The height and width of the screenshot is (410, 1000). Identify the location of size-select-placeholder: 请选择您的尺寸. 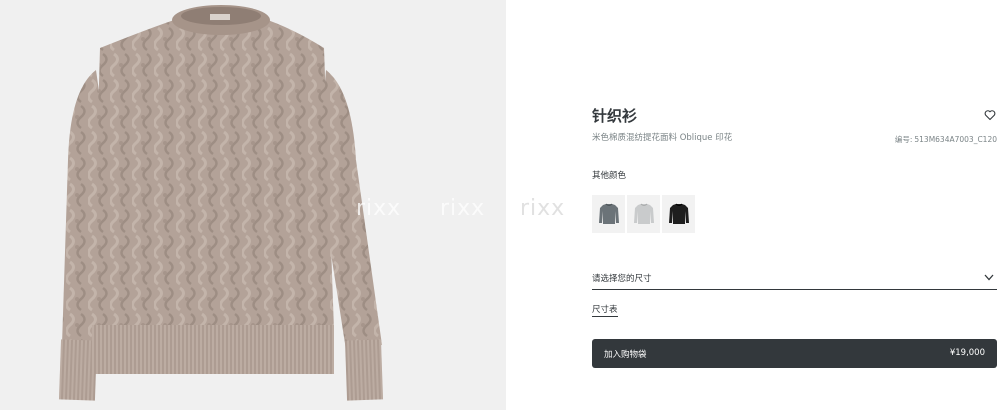
(622, 279).